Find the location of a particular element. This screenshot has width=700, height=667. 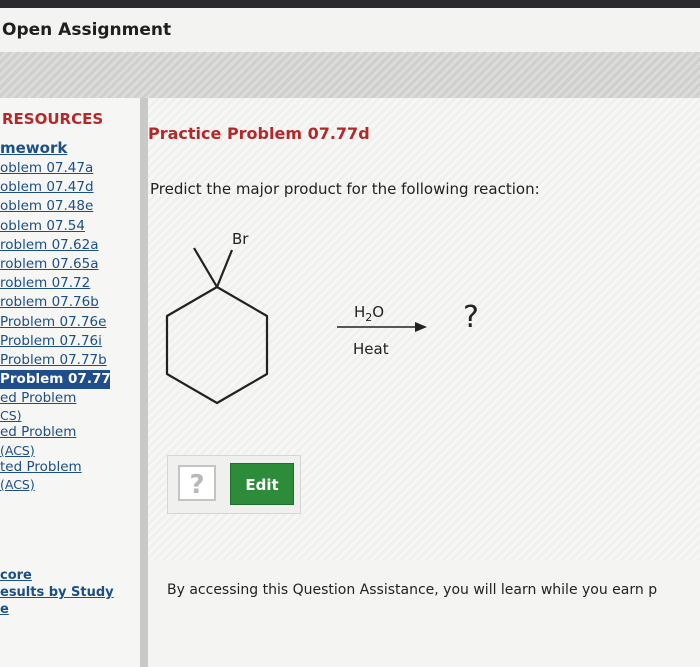

sidebar-item-guided-problem-1-source: CS) is located at coordinates (70, 415).